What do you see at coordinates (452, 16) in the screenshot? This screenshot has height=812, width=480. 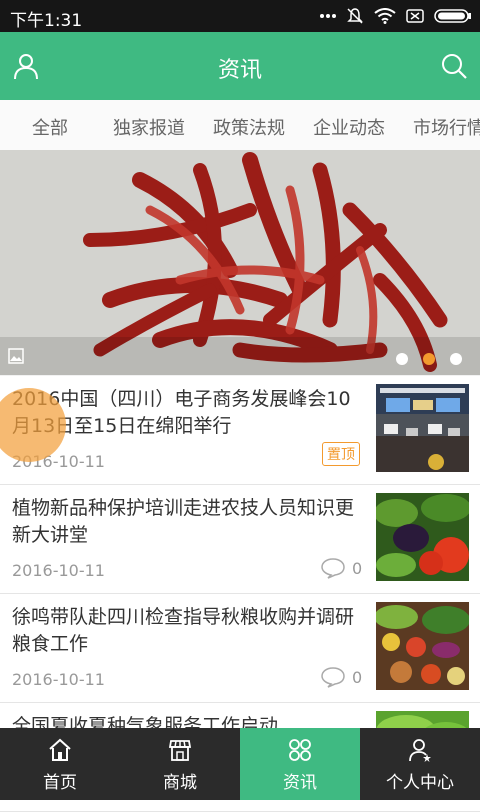 I see `battery-icon` at bounding box center [452, 16].